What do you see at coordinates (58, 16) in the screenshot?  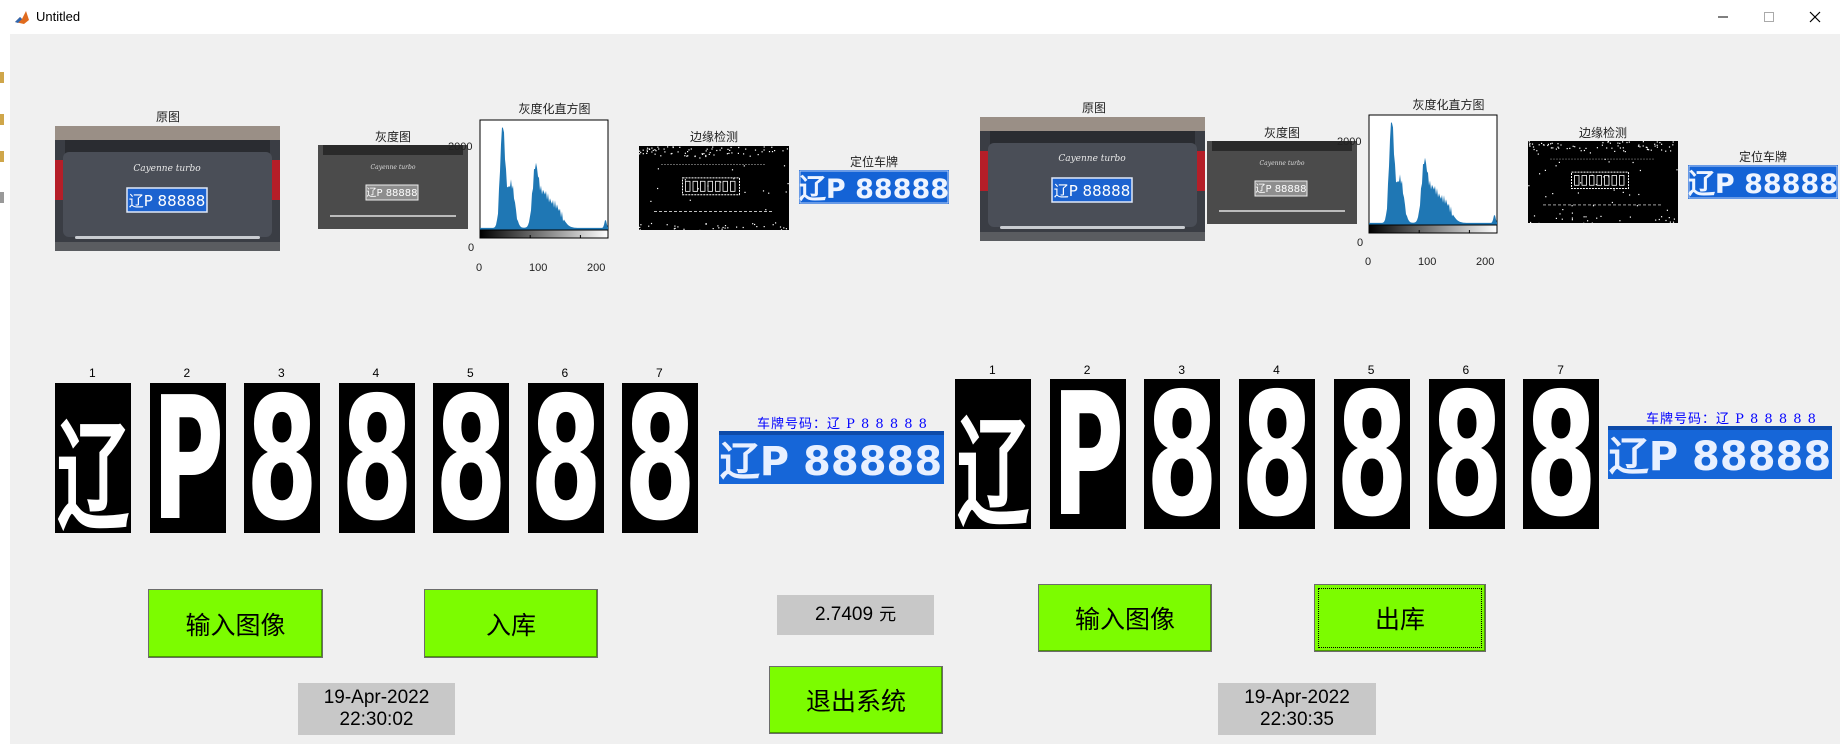 I see `window-title: Untitled` at bounding box center [58, 16].